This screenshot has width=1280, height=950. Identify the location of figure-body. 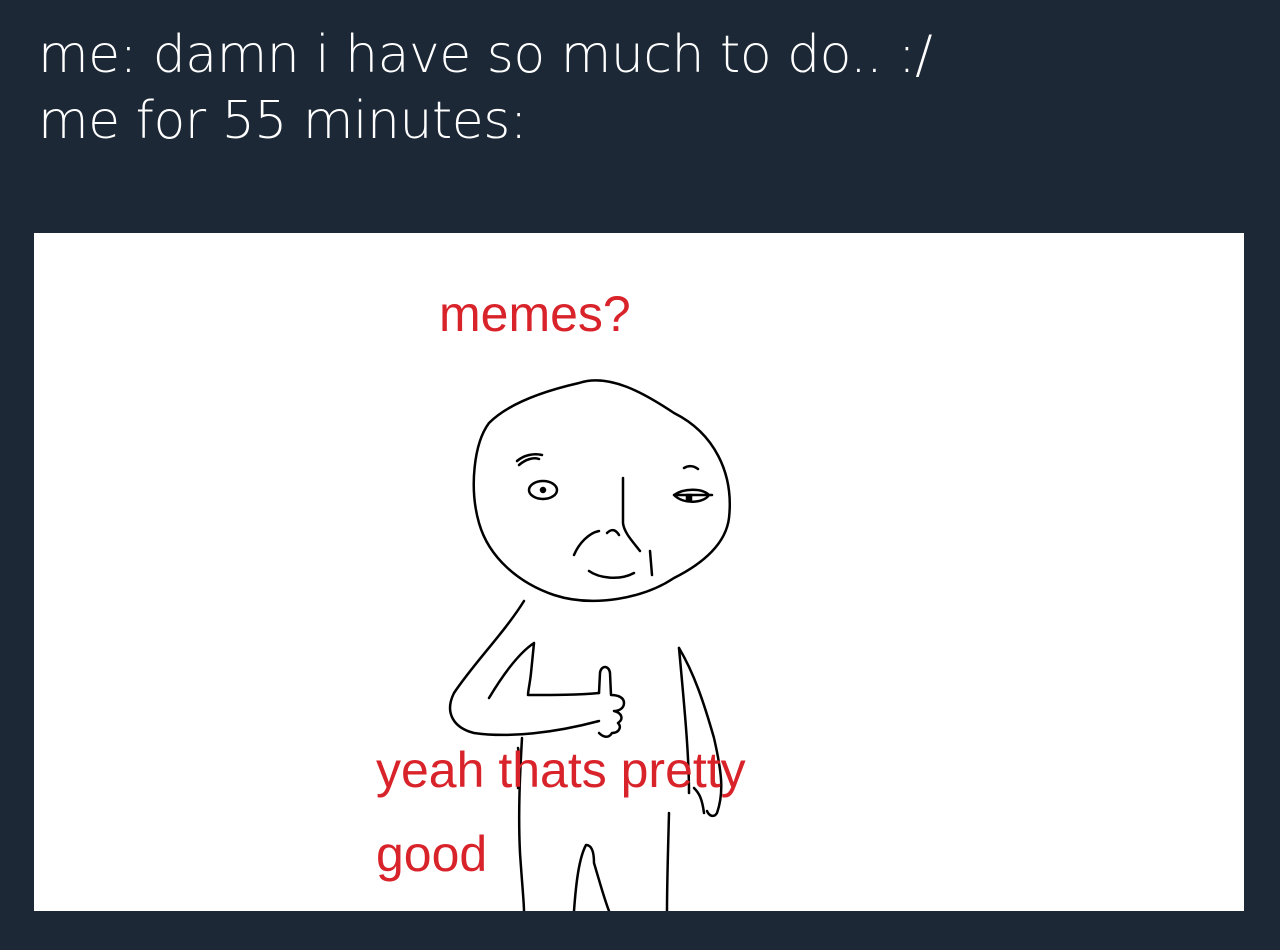
(524, 668).